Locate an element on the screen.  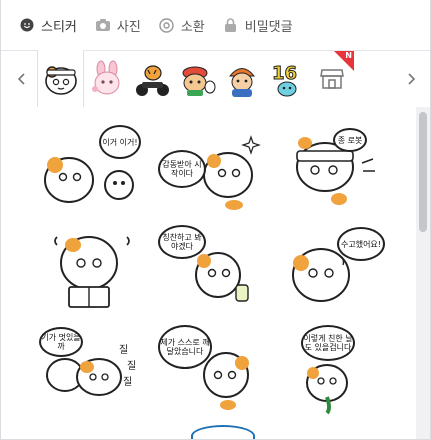
sticker-item: 이거 이거! is located at coordinates (94, 170).